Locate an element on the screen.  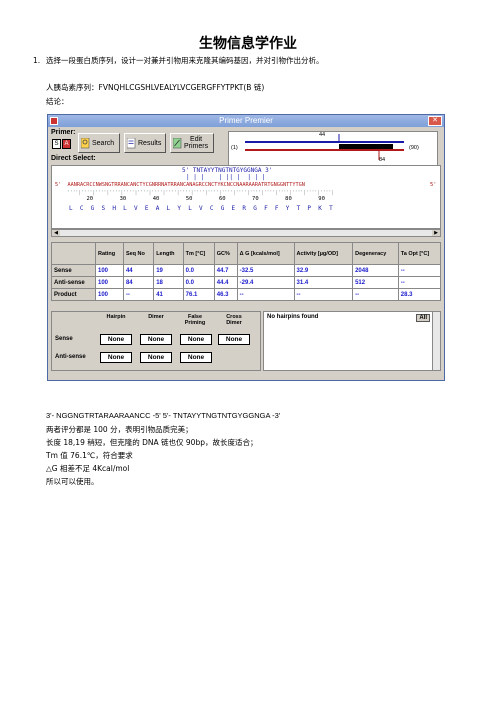
note-5: 所以可以使用。 is located at coordinates (72, 481).